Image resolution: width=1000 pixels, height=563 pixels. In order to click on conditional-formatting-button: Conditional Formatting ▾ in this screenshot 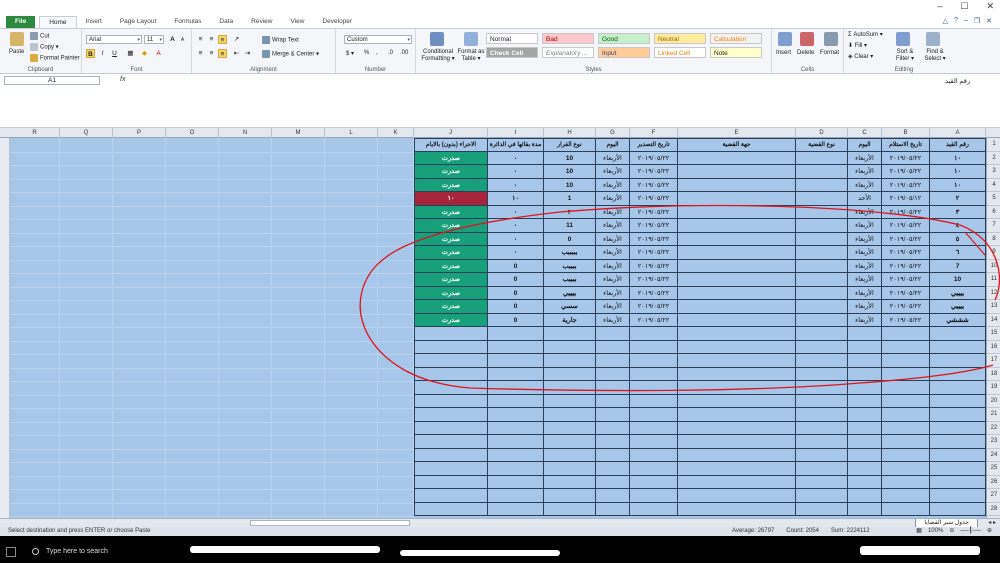, I will do `click(438, 56)`.